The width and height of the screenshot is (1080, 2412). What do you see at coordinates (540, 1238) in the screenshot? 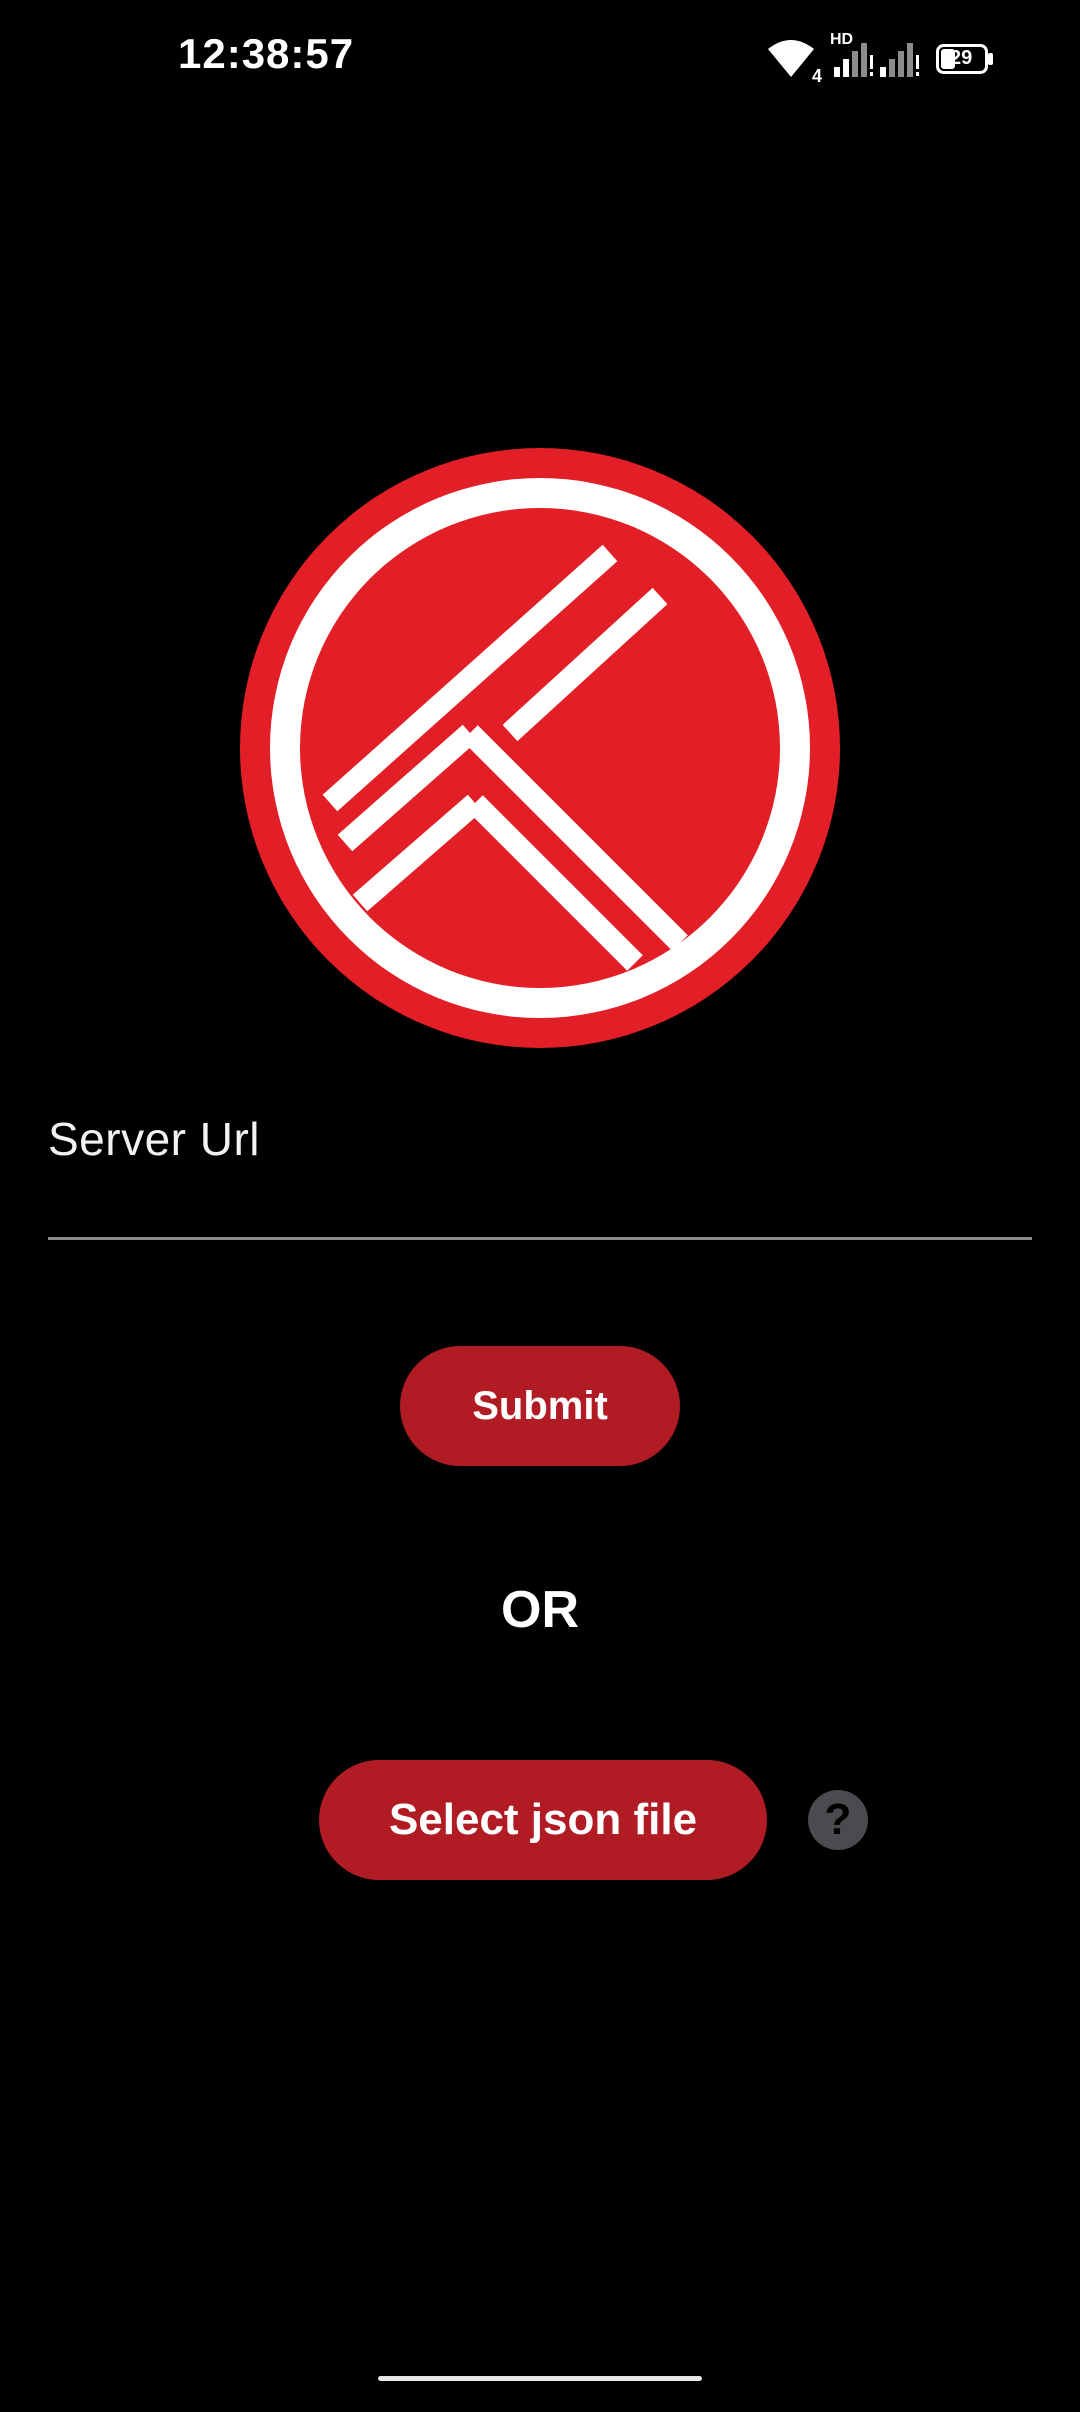
I see `server-url-underline` at bounding box center [540, 1238].